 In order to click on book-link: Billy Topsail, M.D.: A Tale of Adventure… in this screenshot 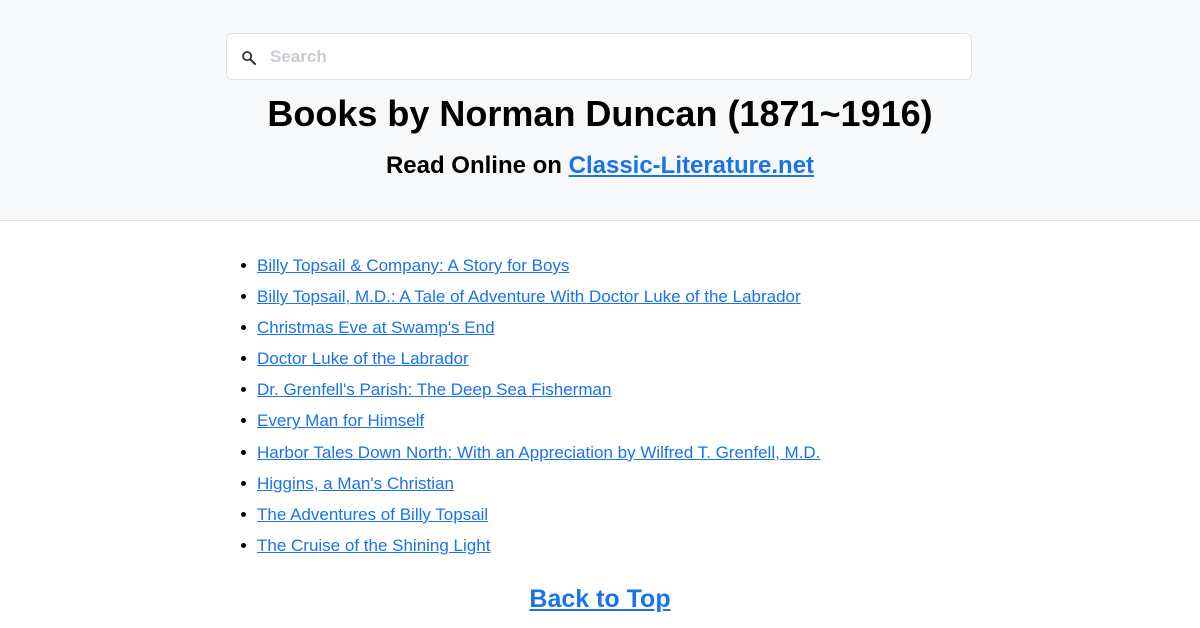, I will do `click(529, 296)`.